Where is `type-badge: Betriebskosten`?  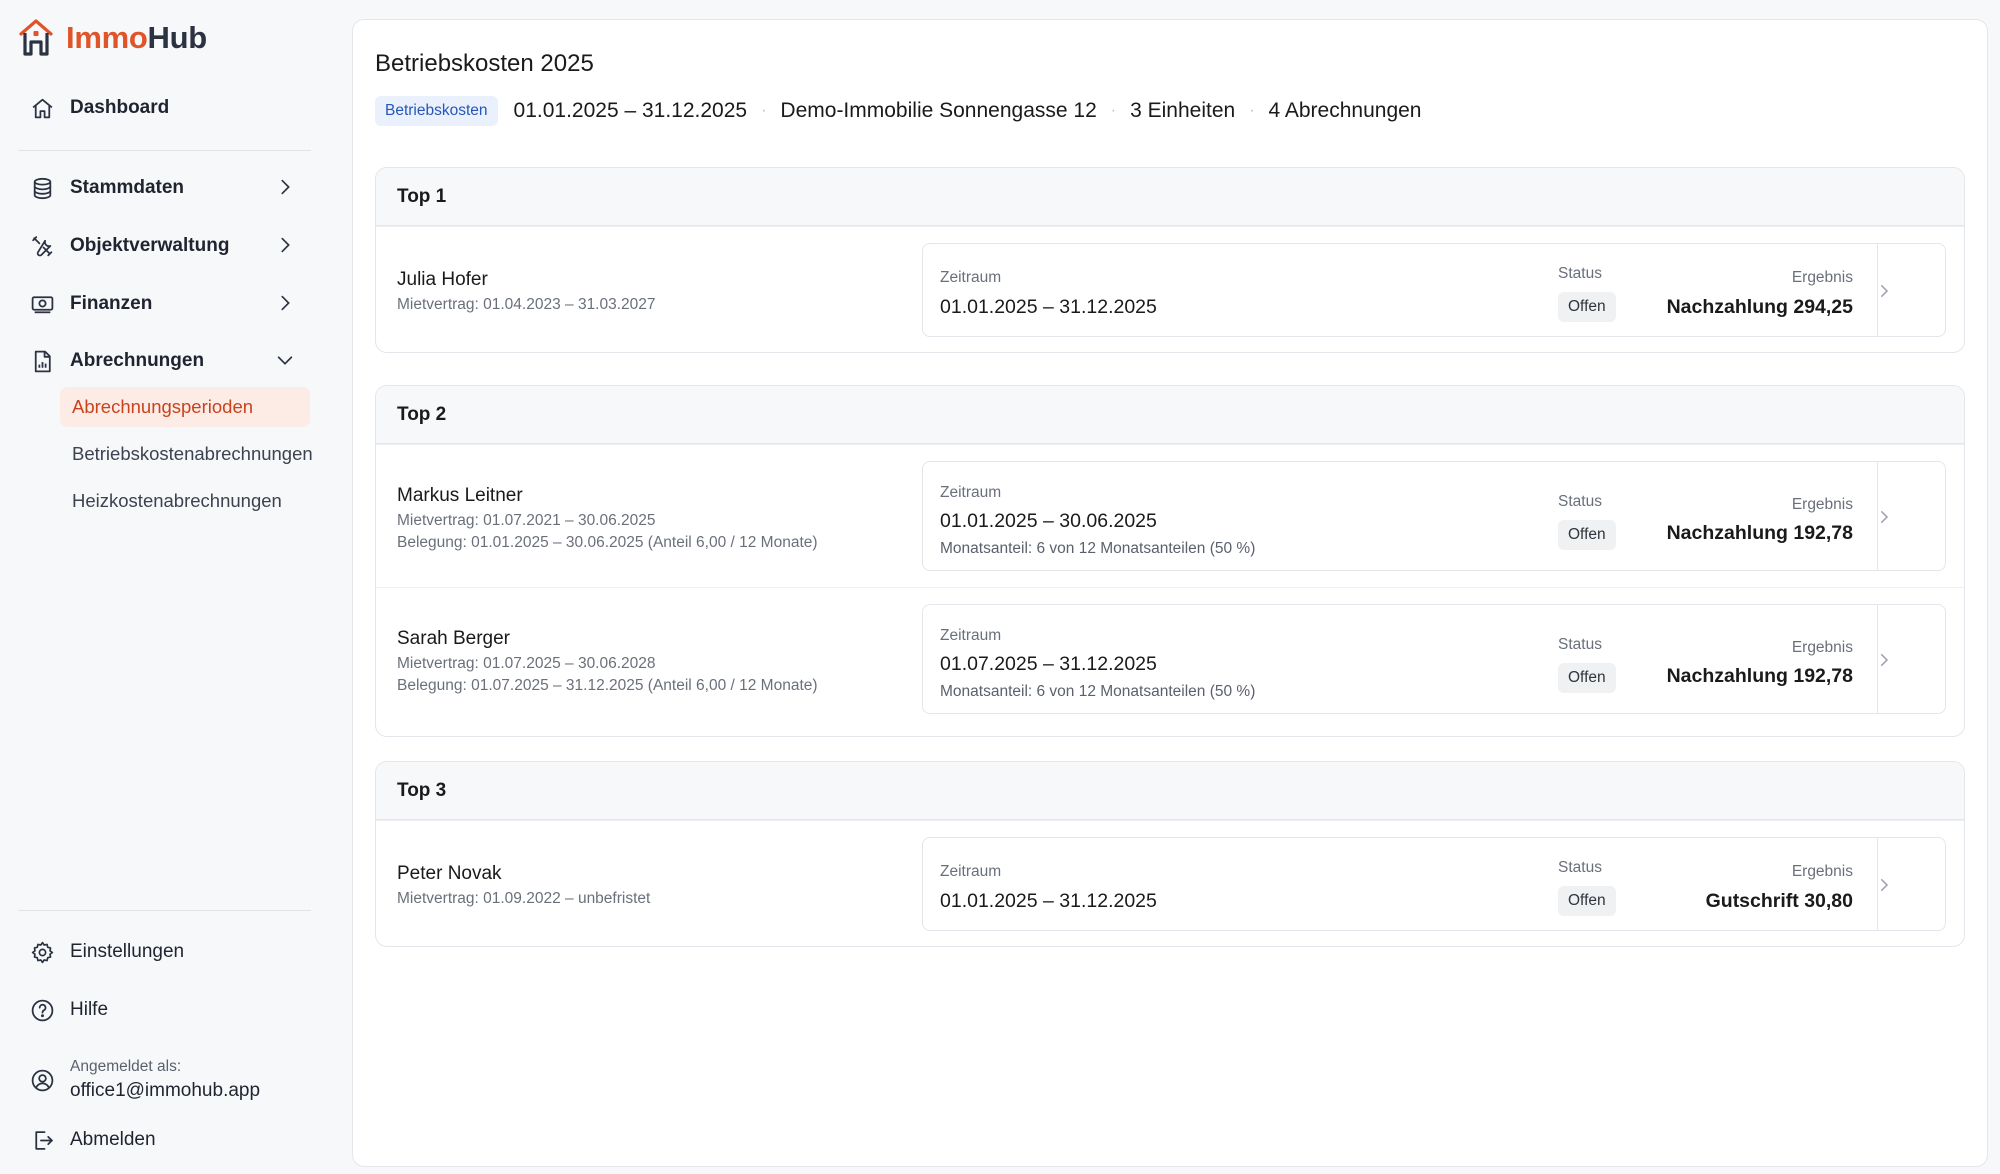 type-badge: Betriebskosten is located at coordinates (436, 111).